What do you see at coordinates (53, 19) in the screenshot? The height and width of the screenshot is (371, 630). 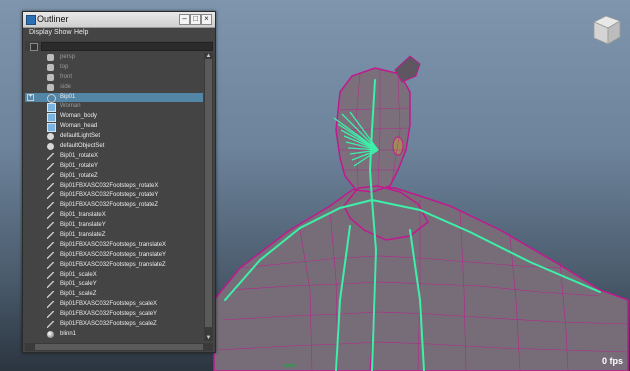 I see `window-title: Outliner` at bounding box center [53, 19].